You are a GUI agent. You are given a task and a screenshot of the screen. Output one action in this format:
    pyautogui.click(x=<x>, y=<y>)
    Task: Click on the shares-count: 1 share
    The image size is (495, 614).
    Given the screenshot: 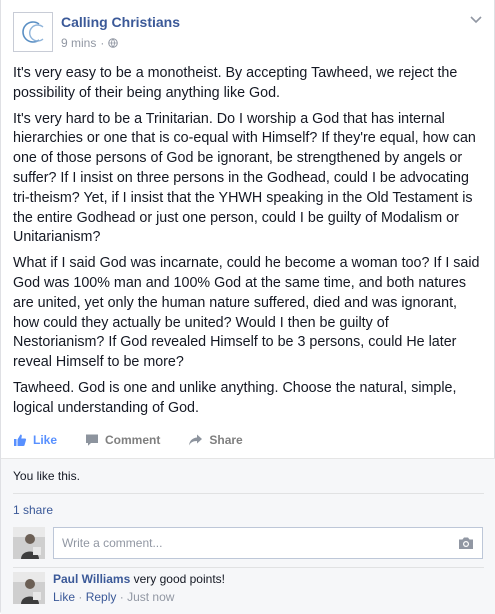 What is the action you would take?
    pyautogui.click(x=33, y=510)
    